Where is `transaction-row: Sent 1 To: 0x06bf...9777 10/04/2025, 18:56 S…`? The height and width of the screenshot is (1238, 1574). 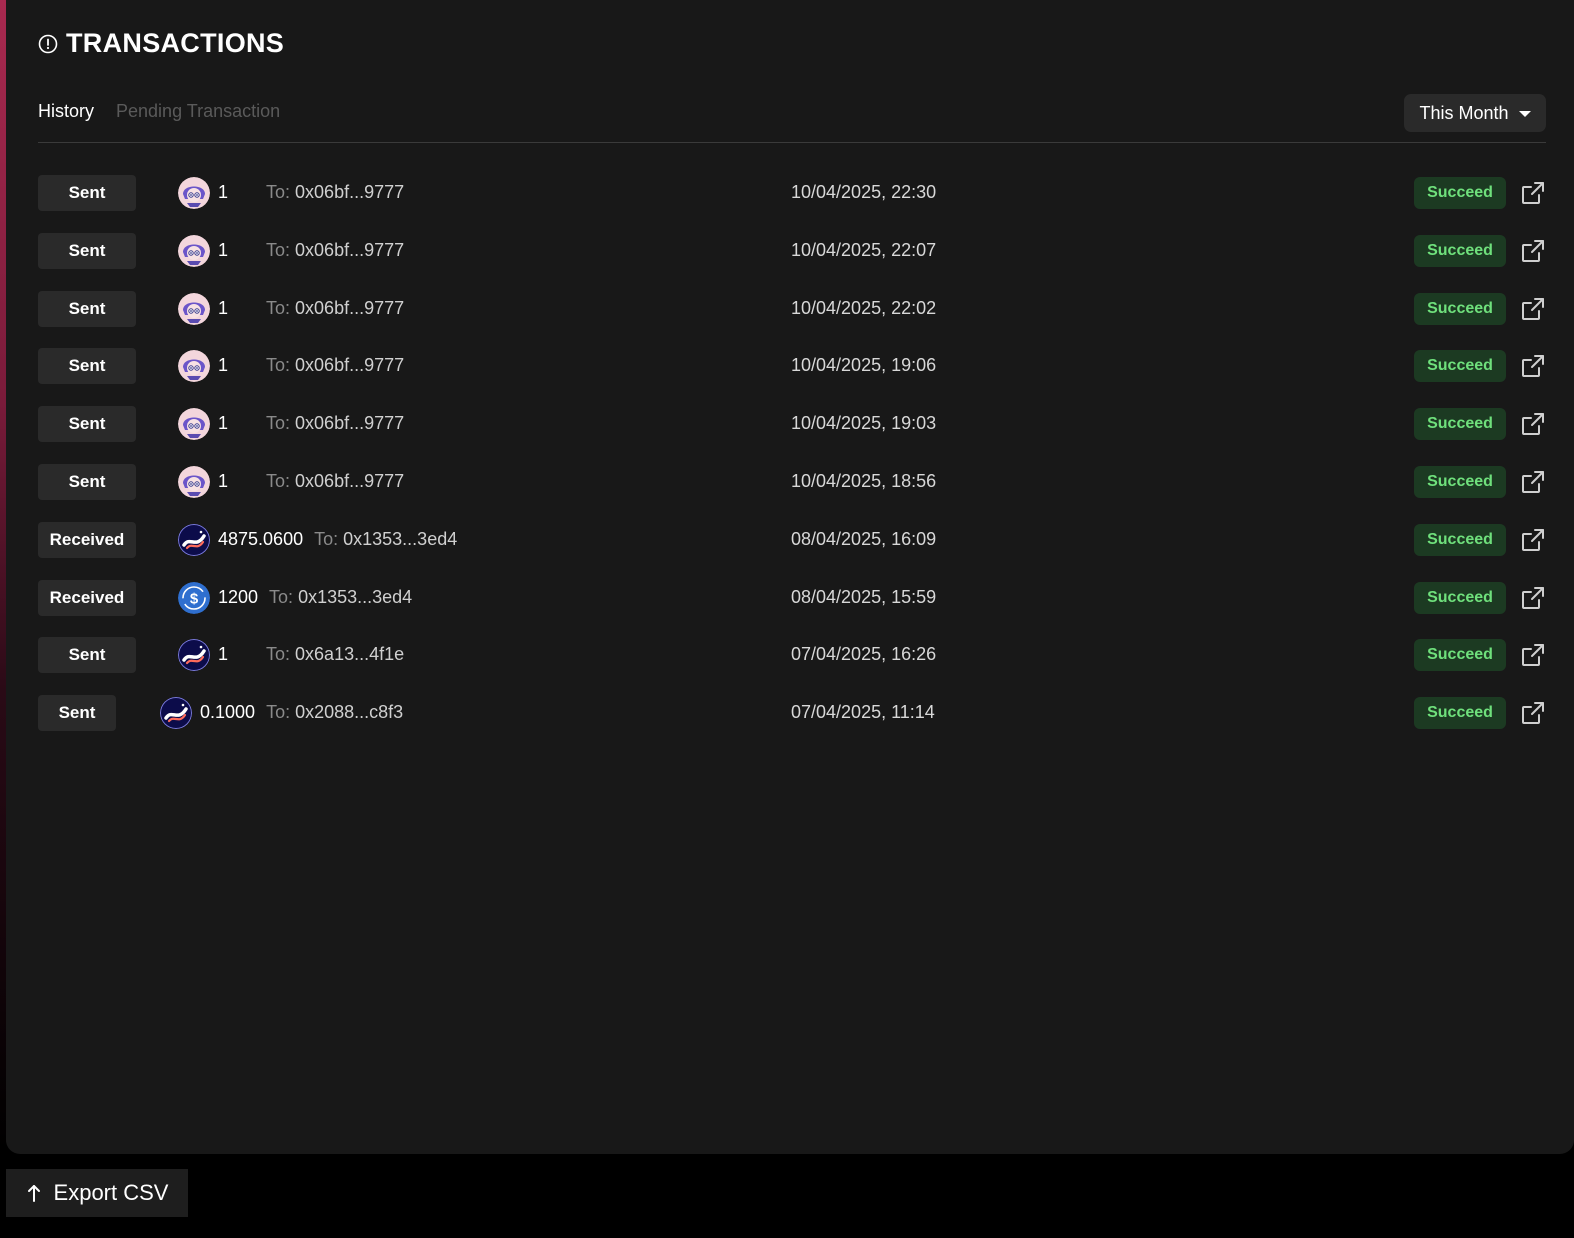 transaction-row: Sent 1 To: 0x06bf...9777 10/04/2025, 18:56 S… is located at coordinates (792, 492).